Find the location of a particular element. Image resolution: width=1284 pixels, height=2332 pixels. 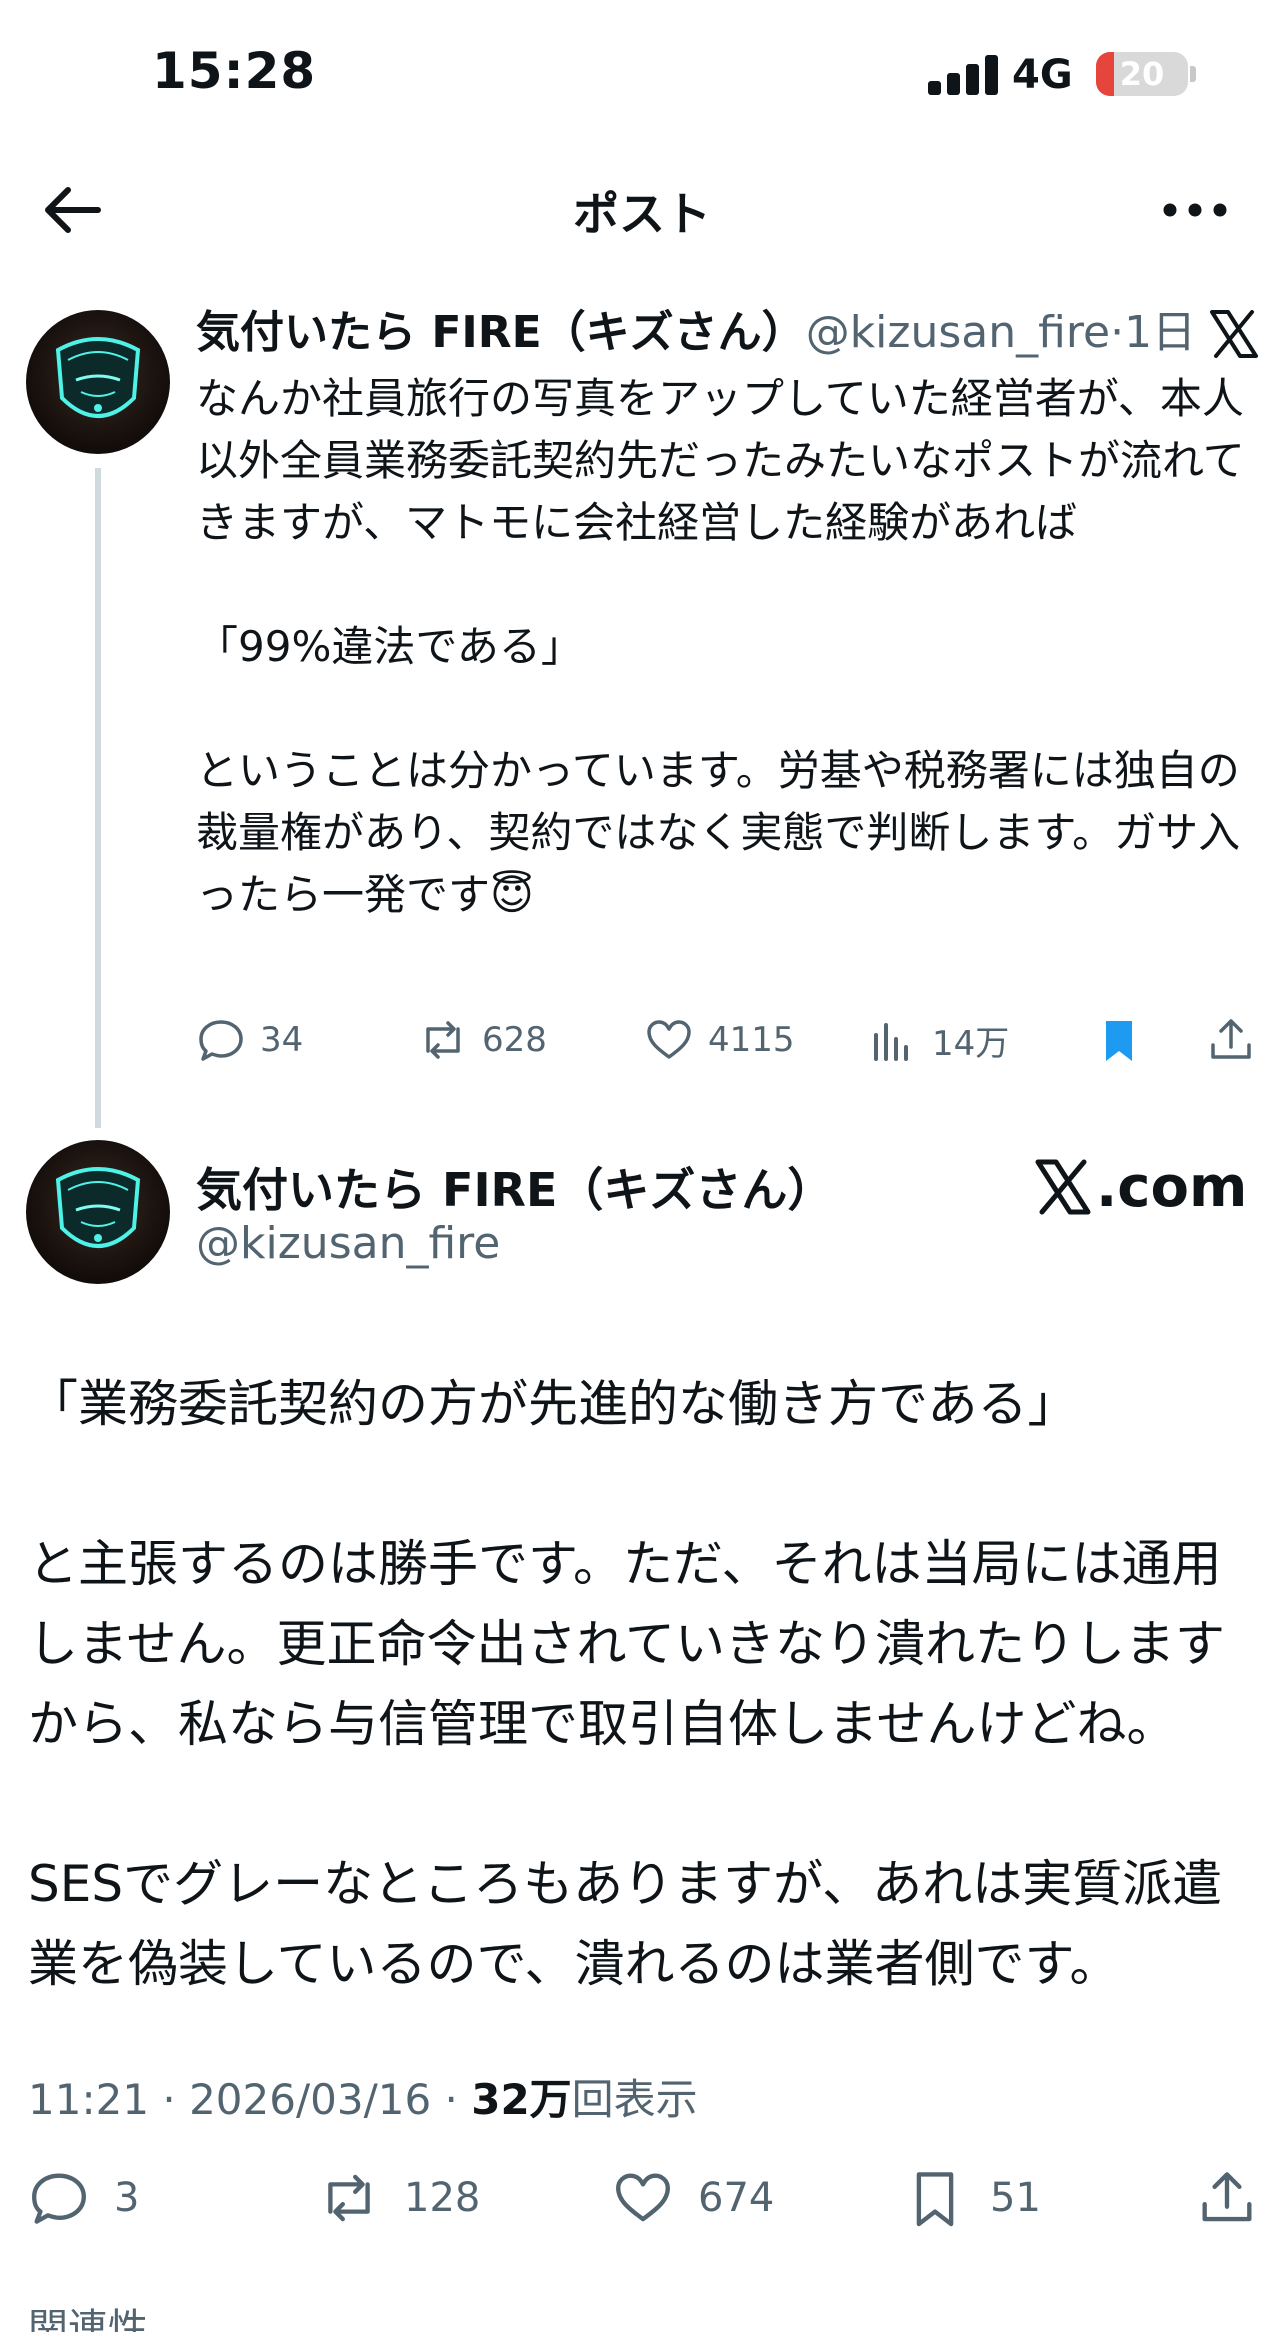

battery-icon: 20 is located at coordinates (1142, 74).